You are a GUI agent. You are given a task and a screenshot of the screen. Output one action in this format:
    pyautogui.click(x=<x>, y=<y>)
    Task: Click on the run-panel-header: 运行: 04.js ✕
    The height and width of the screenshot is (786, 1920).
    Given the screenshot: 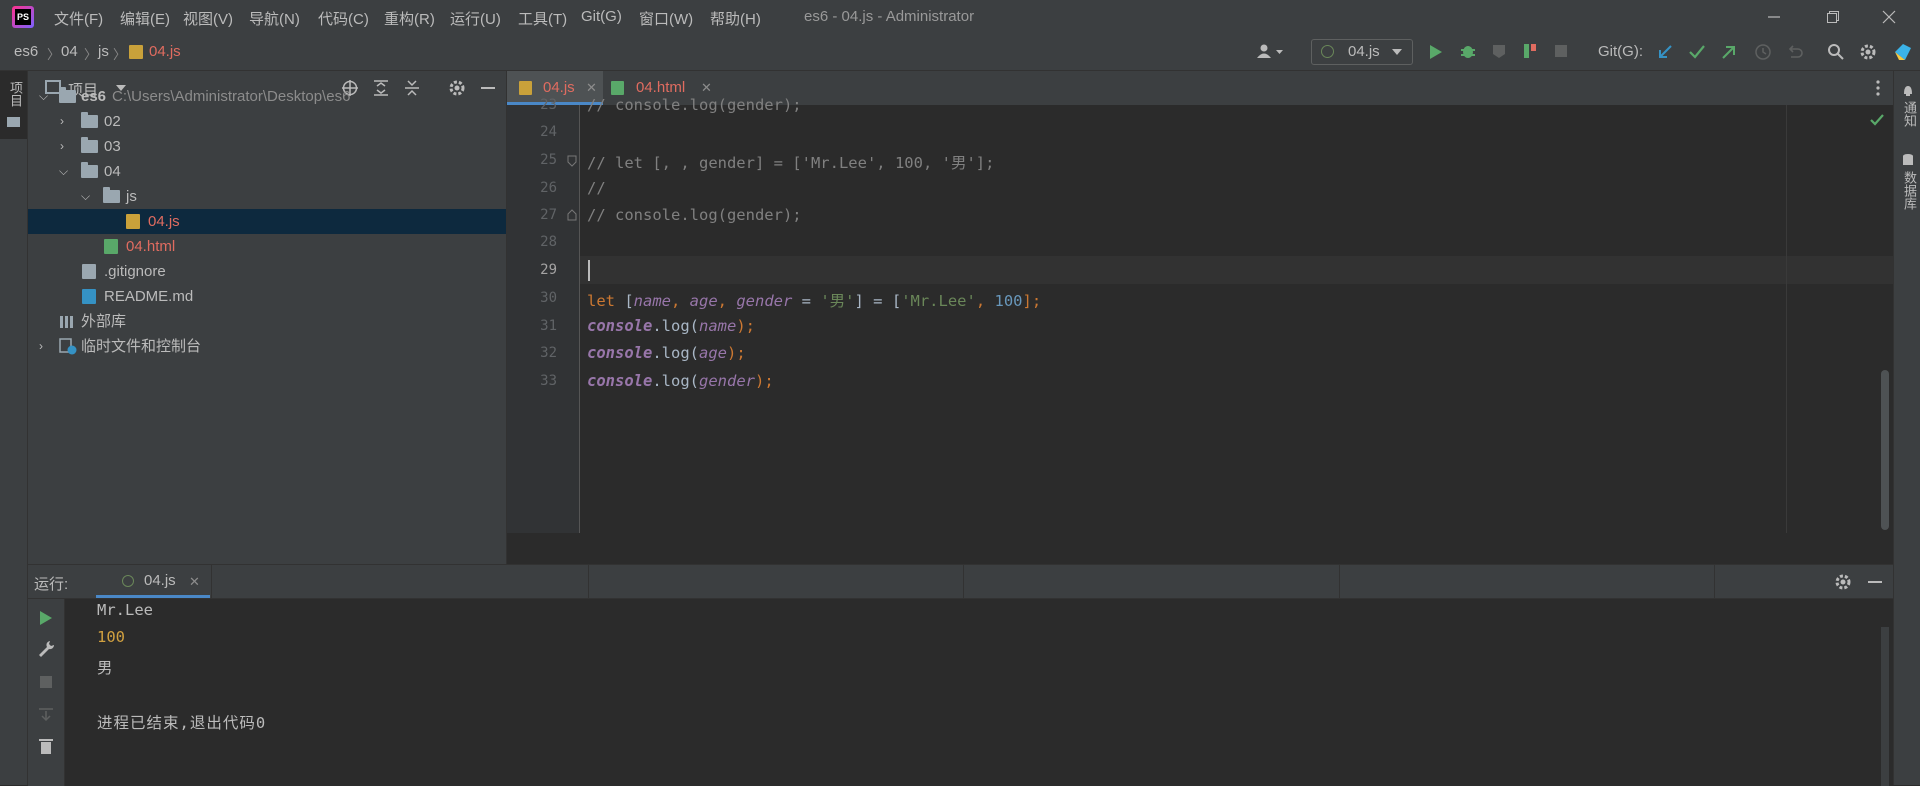 What is the action you would take?
    pyautogui.click(x=960, y=582)
    